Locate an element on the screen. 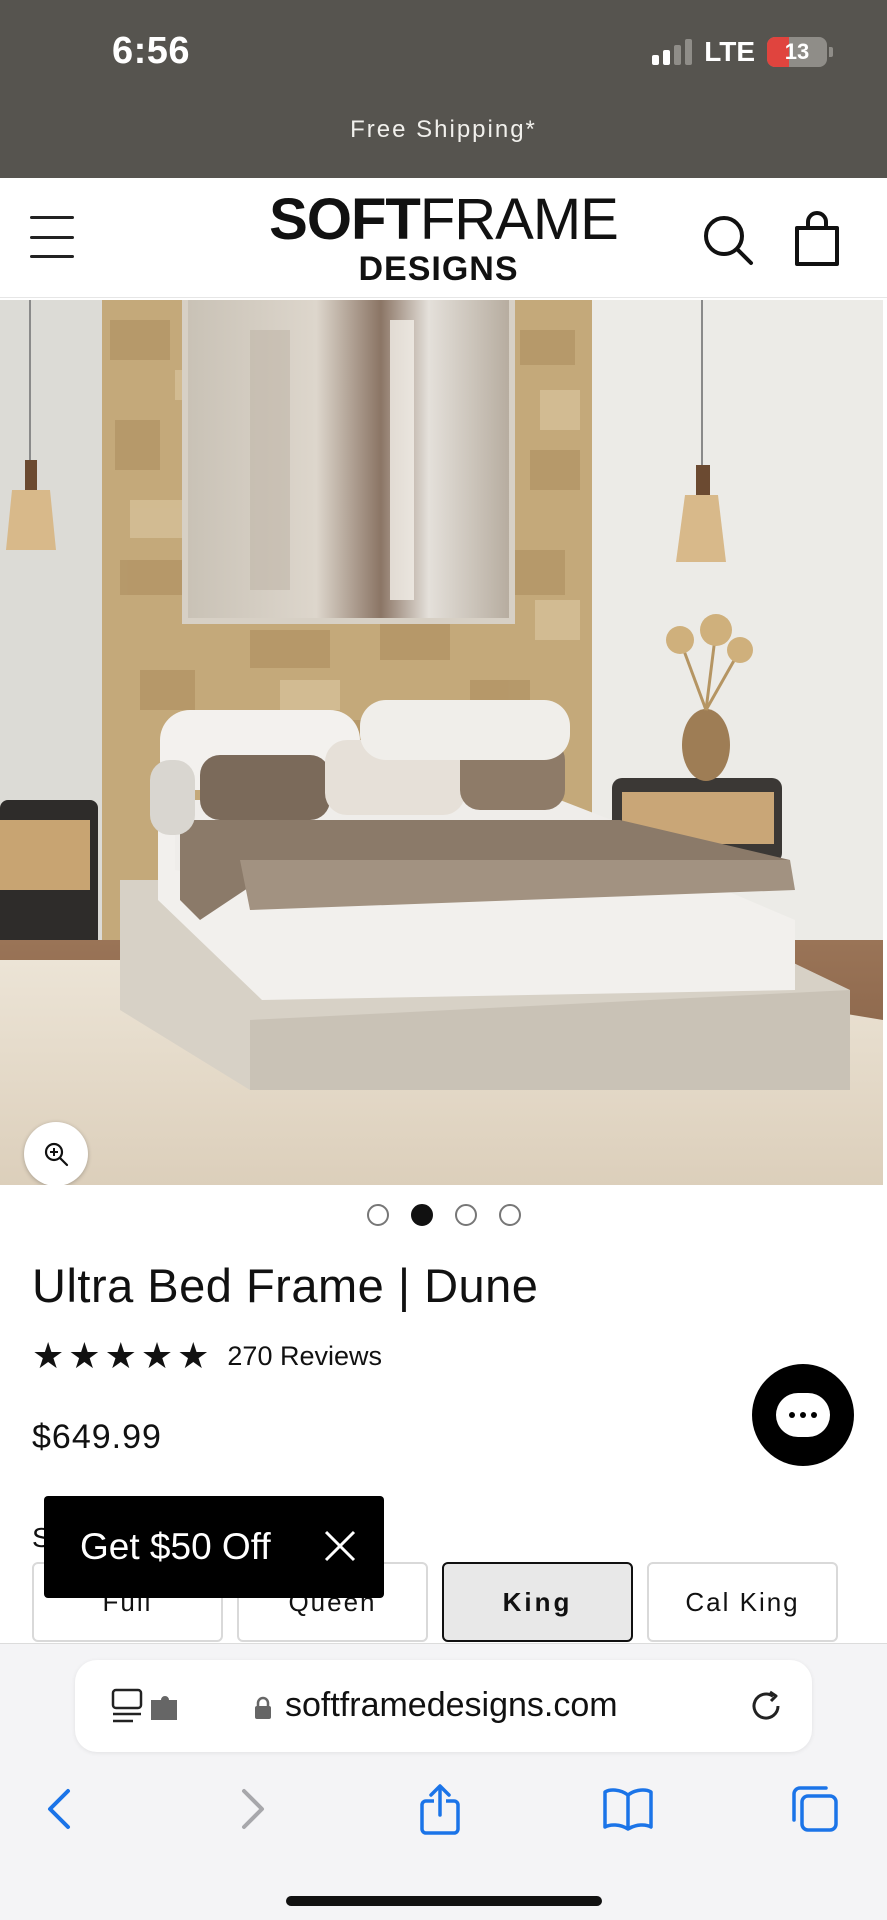 This screenshot has height=1920, width=887. close-icon is located at coordinates (340, 1546).